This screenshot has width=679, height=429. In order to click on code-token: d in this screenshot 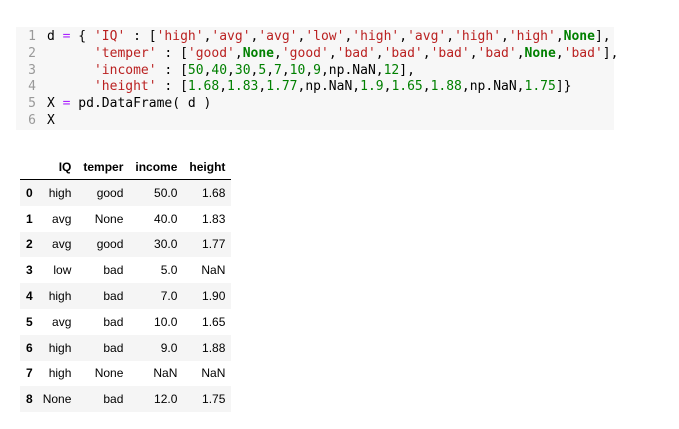, I will do `click(55, 36)`.